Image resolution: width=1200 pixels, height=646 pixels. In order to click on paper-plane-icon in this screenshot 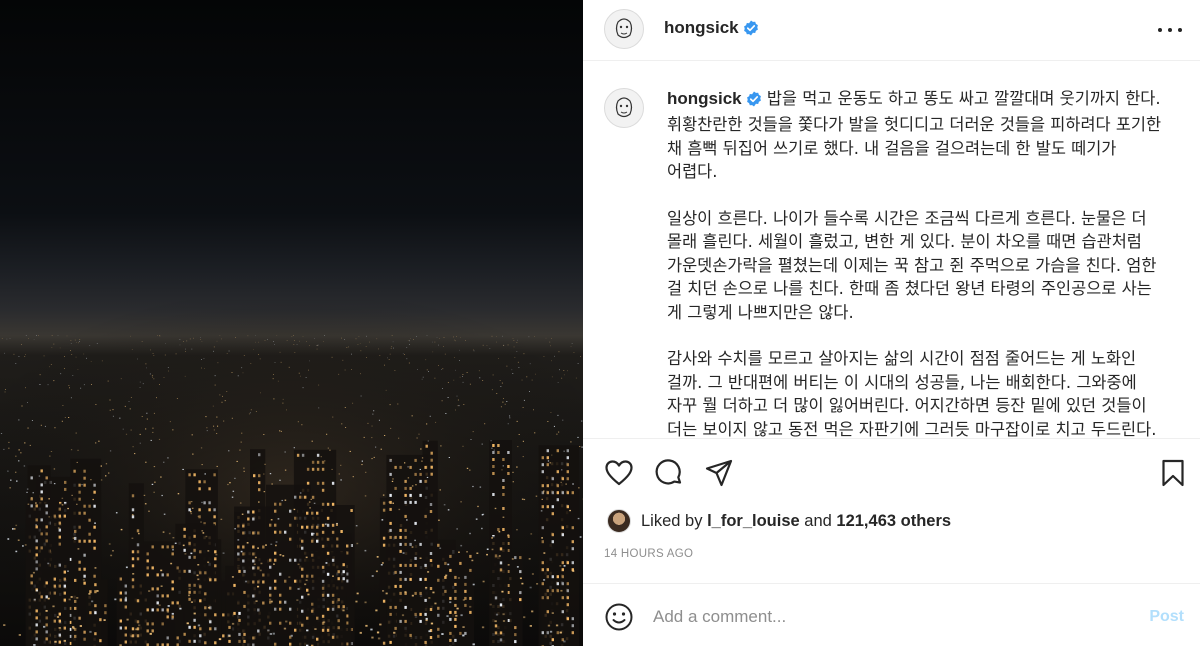, I will do `click(719, 473)`.